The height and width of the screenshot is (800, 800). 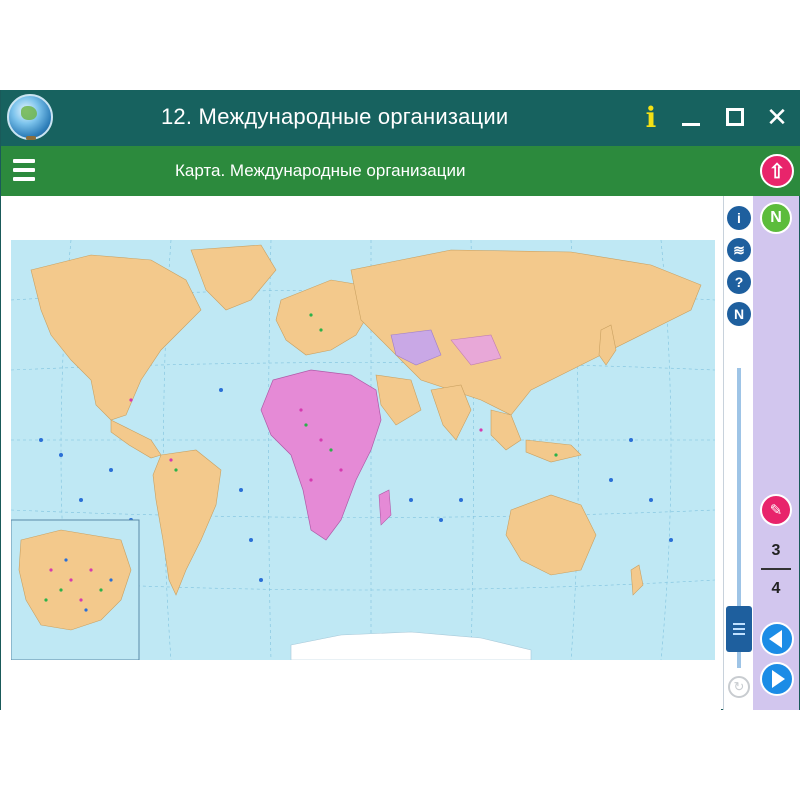 I want to click on window-title: 12. Международные организации, so click(x=335, y=116).